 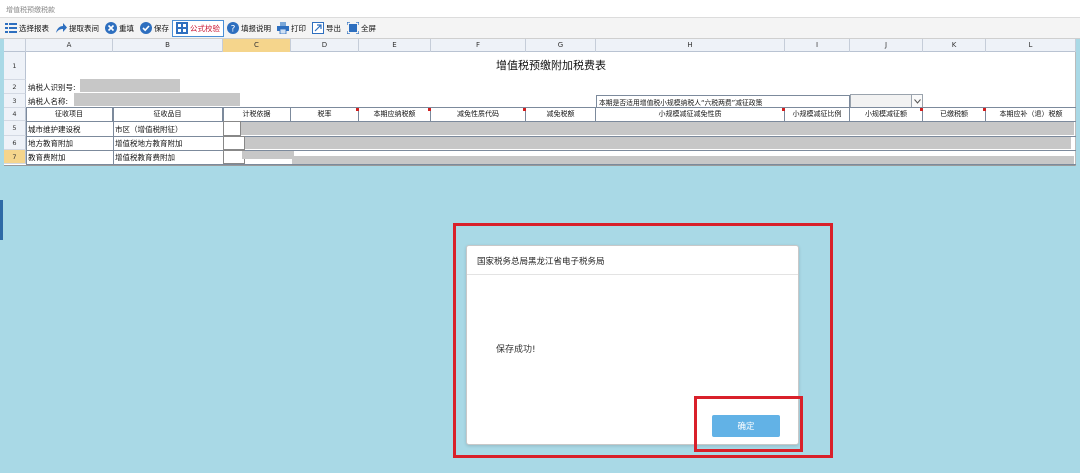 I want to click on print-button: 打印, so click(x=291, y=28).